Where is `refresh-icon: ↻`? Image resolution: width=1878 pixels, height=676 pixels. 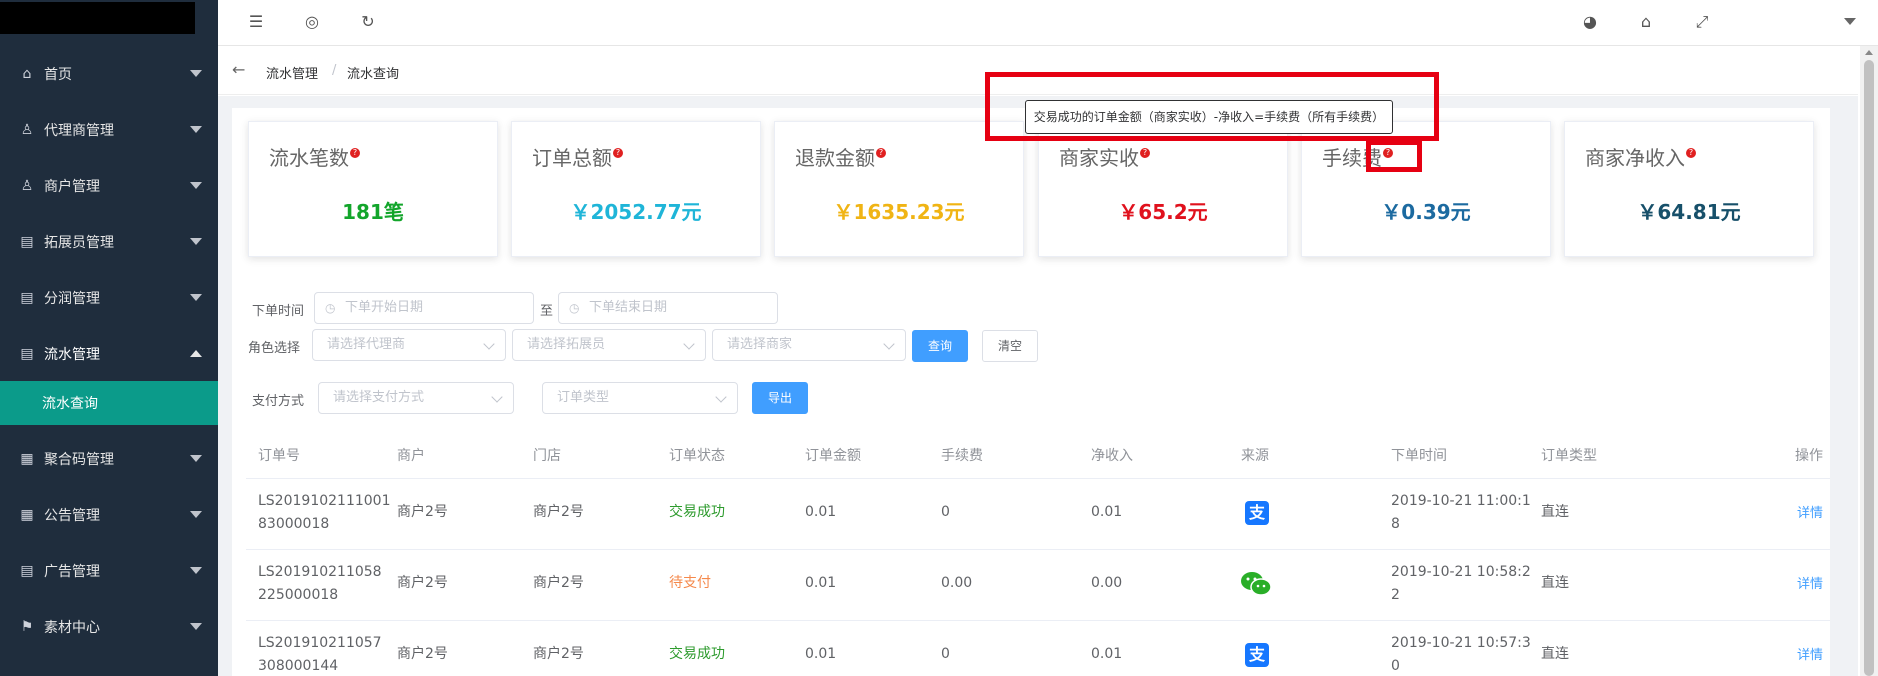 refresh-icon: ↻ is located at coordinates (368, 22).